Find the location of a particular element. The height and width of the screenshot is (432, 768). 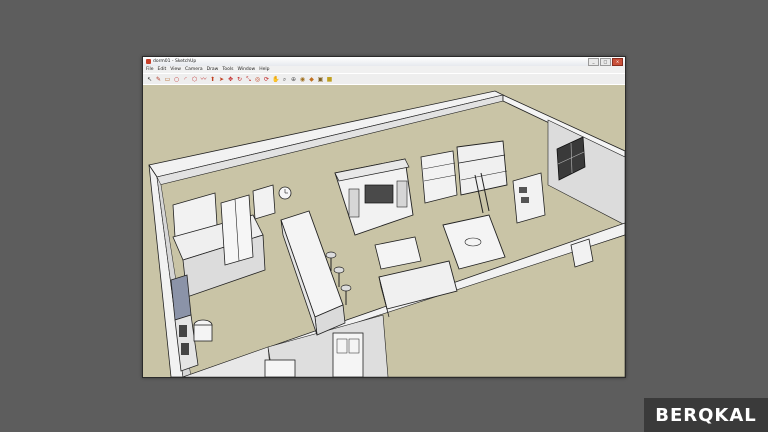

television is located at coordinates (379, 194).